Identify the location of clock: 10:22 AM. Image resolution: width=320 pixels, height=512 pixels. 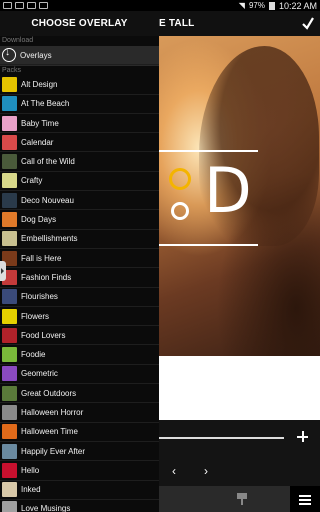
(297, 5).